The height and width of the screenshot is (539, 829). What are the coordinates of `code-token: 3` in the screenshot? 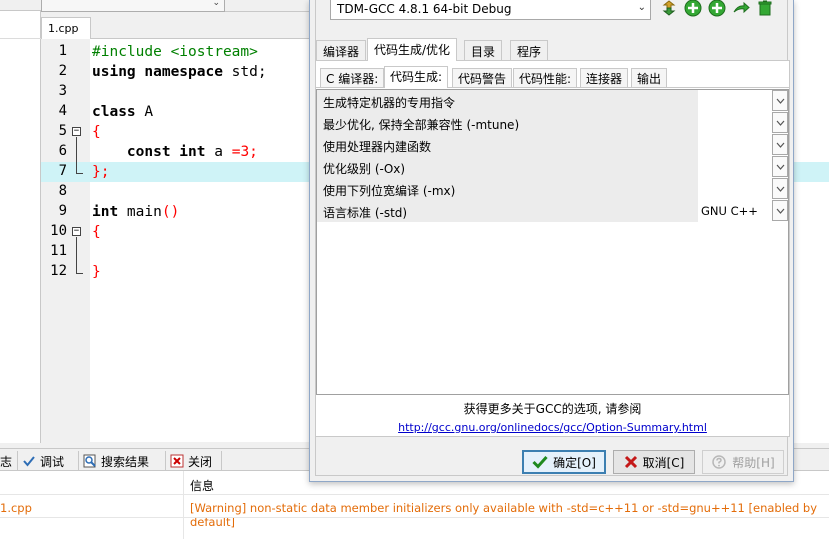 It's located at (245, 152).